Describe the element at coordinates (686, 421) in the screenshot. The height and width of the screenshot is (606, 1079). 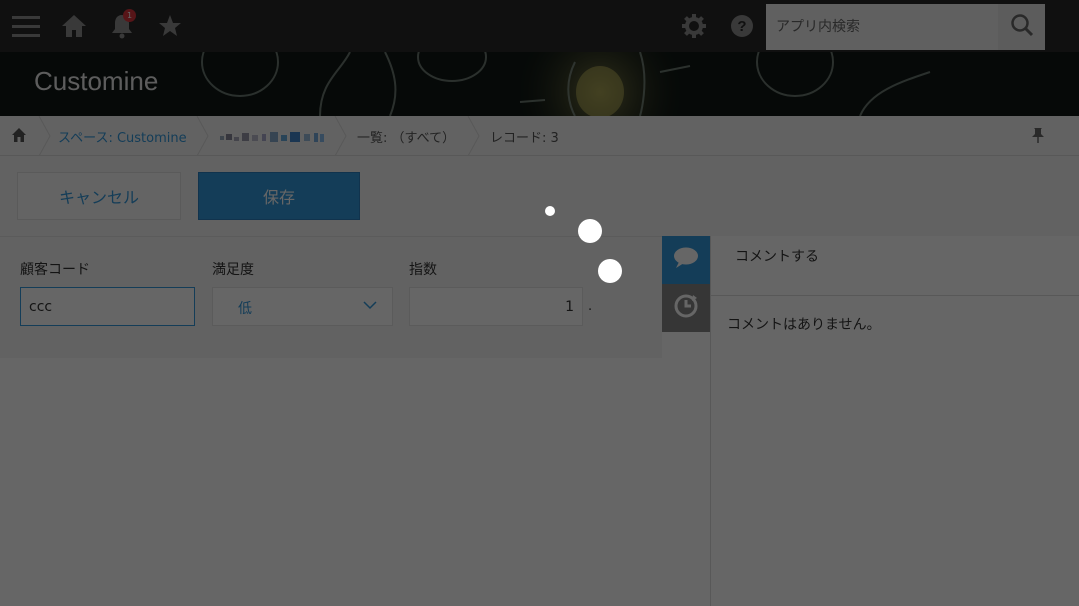
I see `sidebar-tabs` at that location.